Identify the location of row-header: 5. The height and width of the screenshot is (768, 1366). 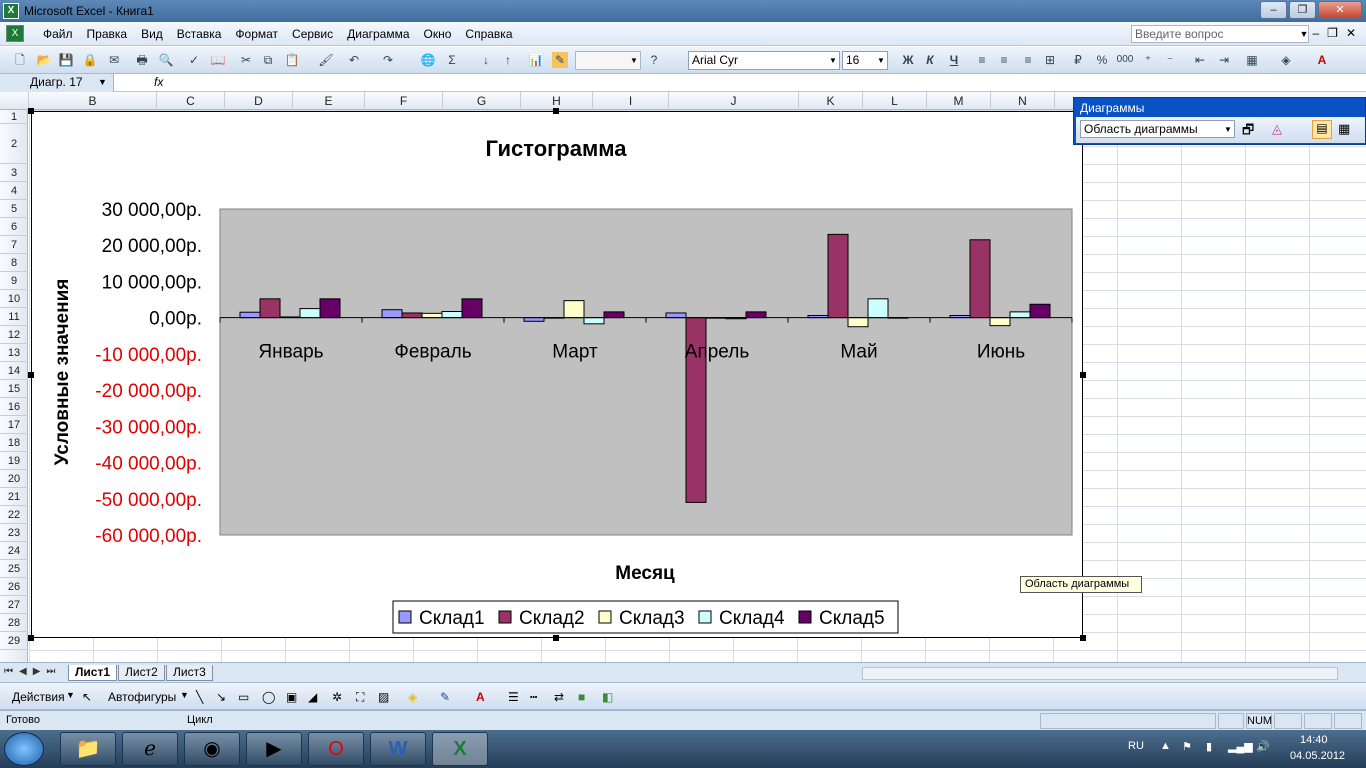
(14, 209).